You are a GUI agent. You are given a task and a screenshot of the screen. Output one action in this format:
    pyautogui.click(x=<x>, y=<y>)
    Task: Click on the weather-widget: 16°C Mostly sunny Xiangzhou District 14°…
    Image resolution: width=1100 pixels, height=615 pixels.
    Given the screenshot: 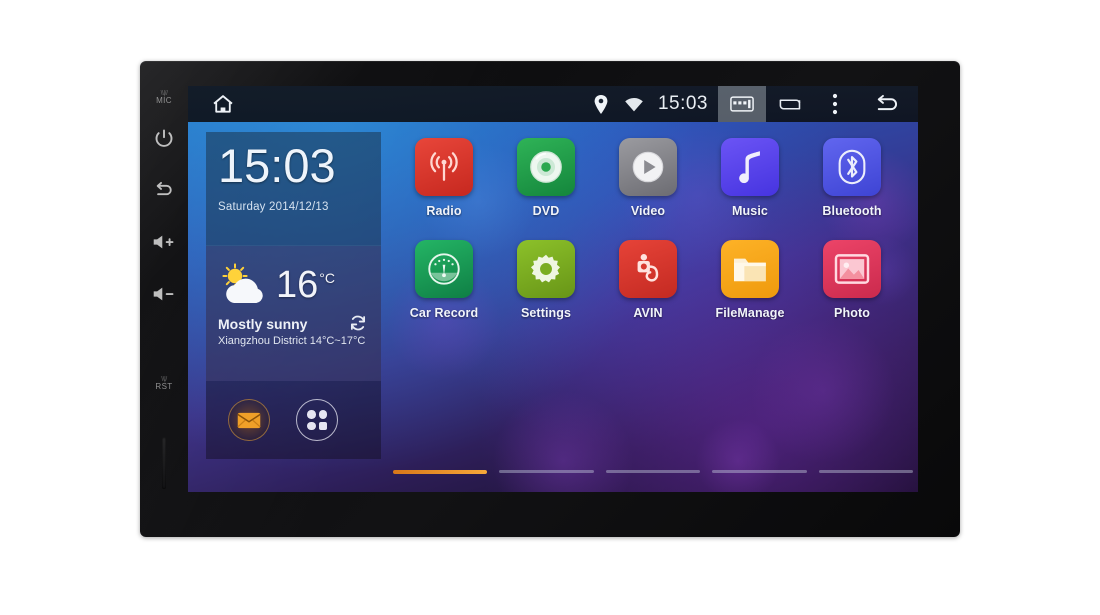 What is the action you would take?
    pyautogui.click(x=293, y=313)
    